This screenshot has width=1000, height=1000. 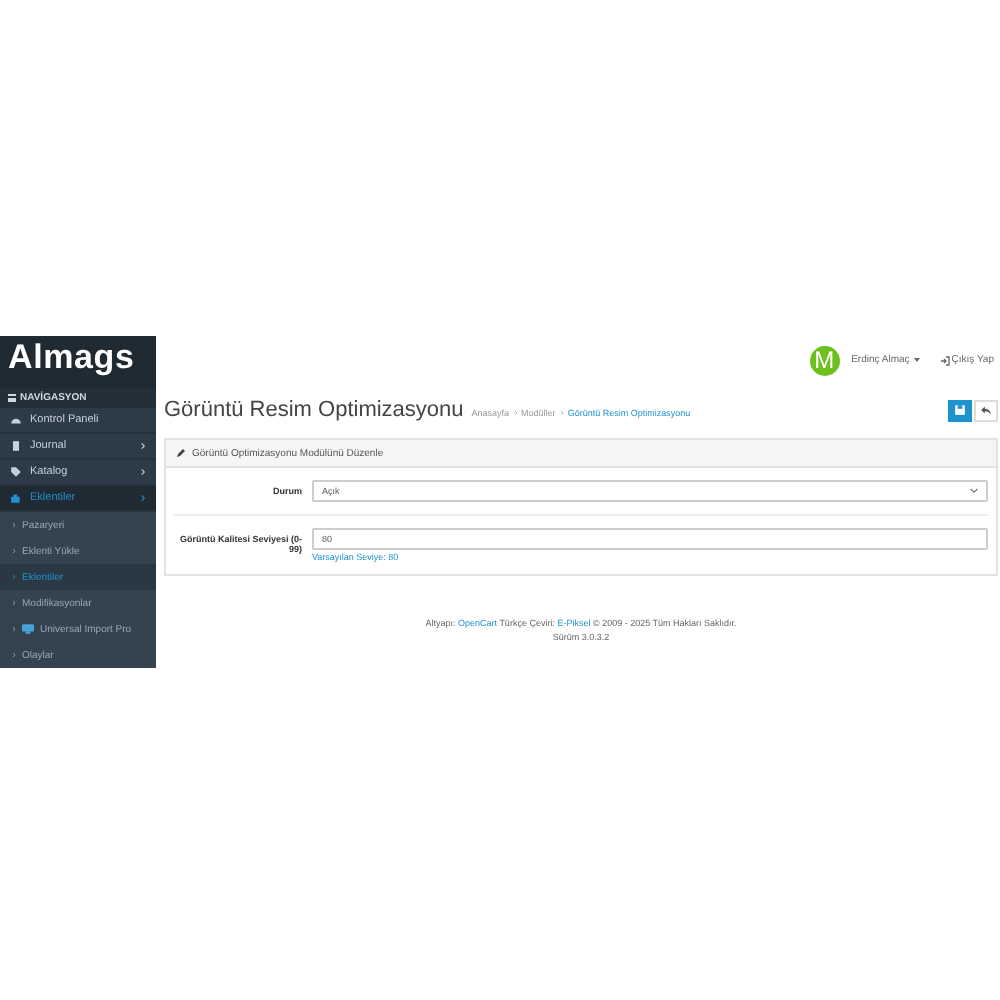 What do you see at coordinates (16, 446) in the screenshot?
I see `book-icon` at bounding box center [16, 446].